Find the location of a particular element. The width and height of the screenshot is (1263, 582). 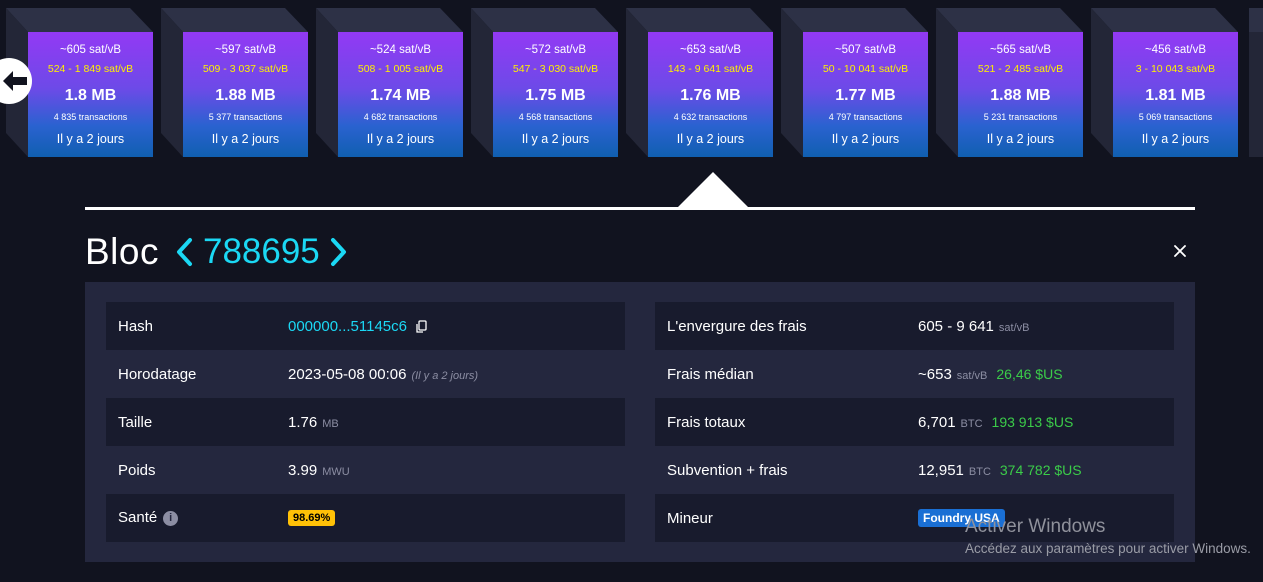

previous-block-button is located at coordinates (184, 252).